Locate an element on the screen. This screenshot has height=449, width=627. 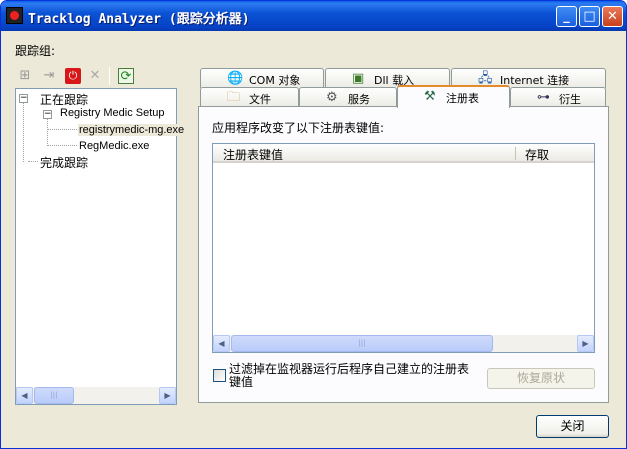
delete-icon: ✕ is located at coordinates (95, 76).